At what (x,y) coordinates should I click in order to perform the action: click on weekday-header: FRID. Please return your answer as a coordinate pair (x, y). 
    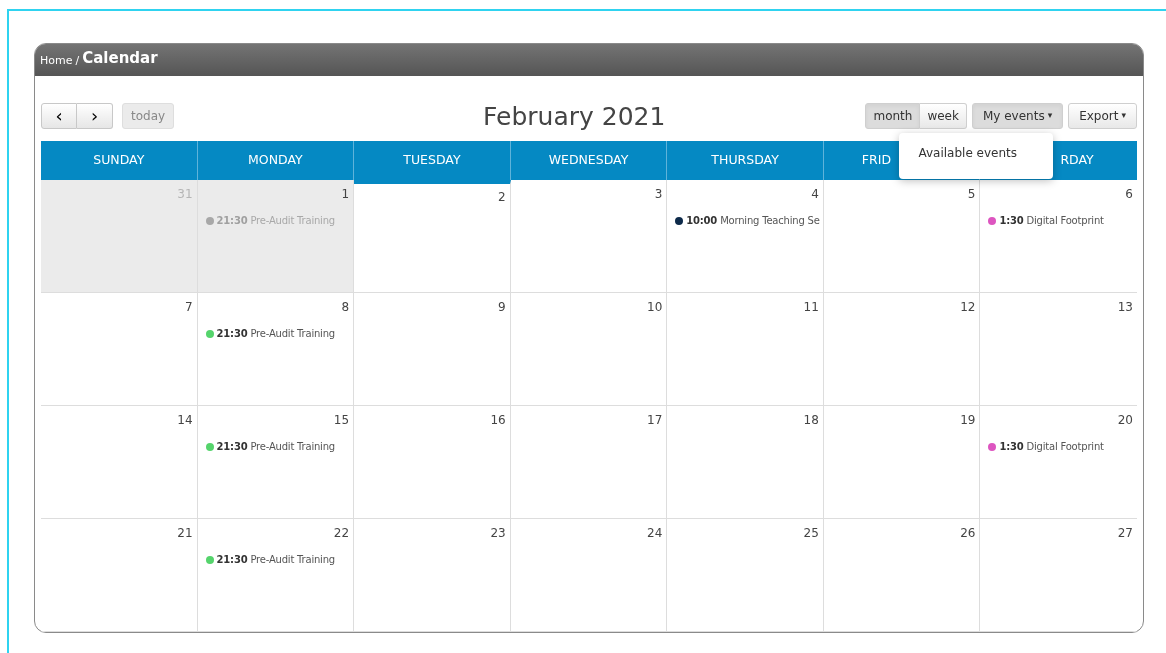
    Looking at the image, I should click on (876, 160).